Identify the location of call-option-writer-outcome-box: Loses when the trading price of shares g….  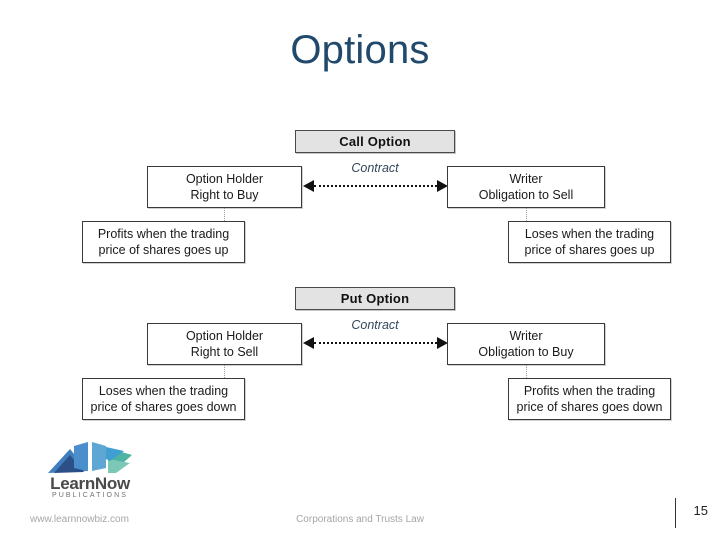
(589, 242).